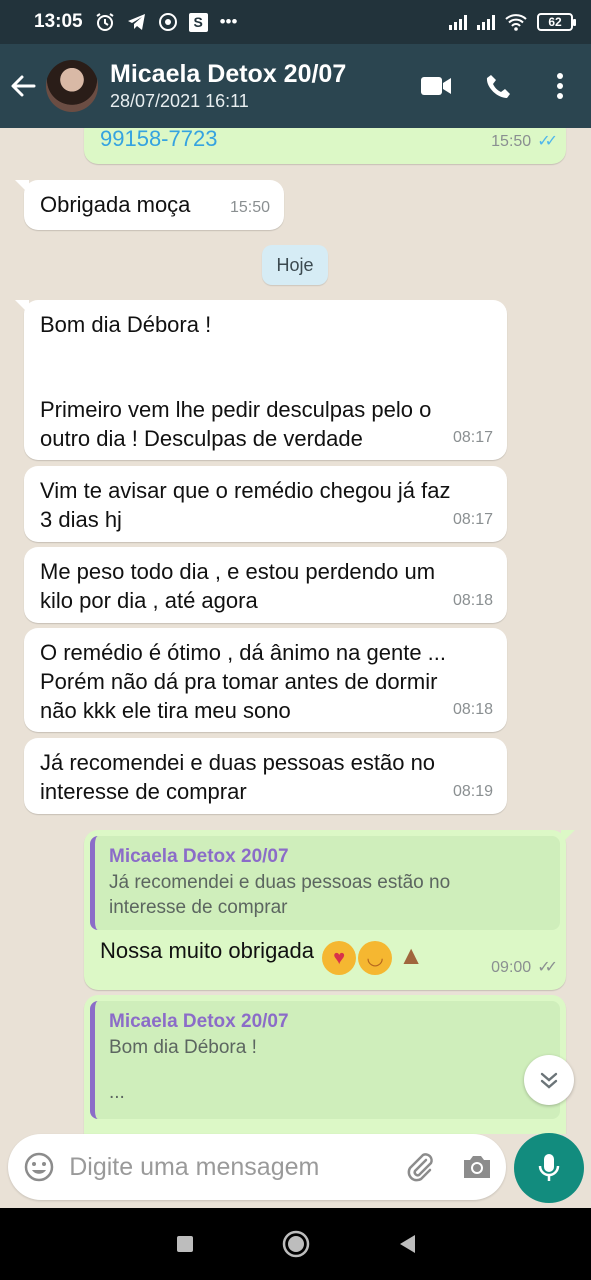 Image resolution: width=591 pixels, height=1280 pixels. I want to click on message-text: Bom dia Débora !, so click(126, 324).